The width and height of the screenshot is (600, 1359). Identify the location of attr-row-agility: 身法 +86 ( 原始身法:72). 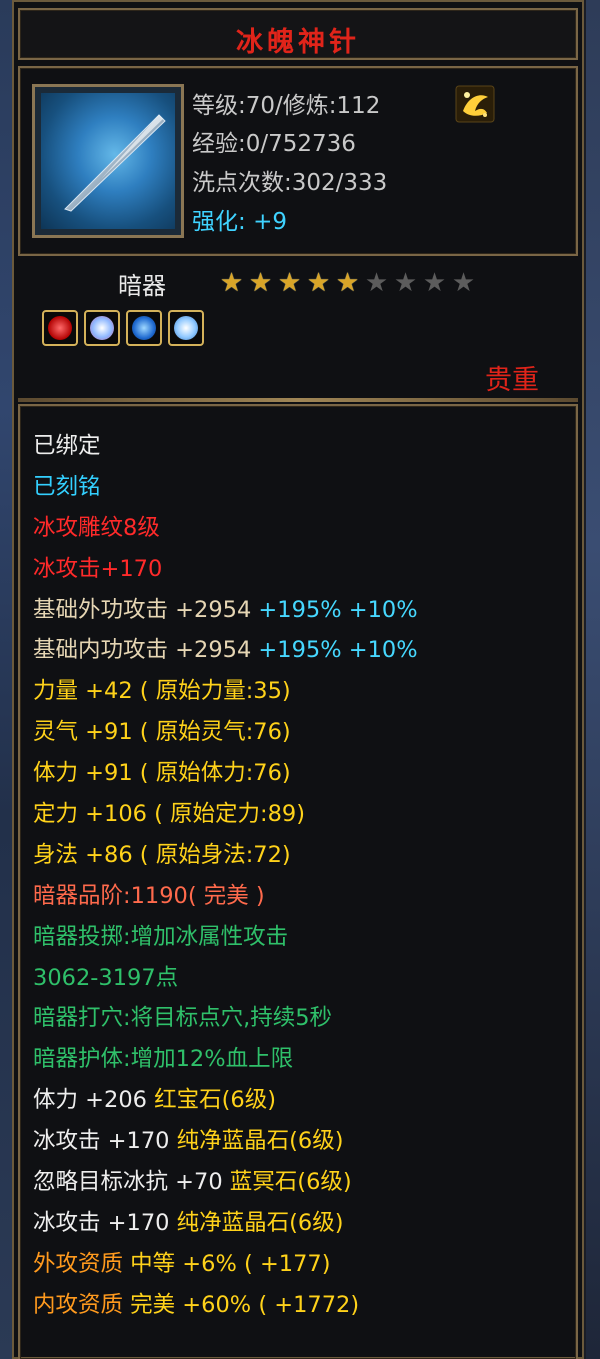
(225, 855).